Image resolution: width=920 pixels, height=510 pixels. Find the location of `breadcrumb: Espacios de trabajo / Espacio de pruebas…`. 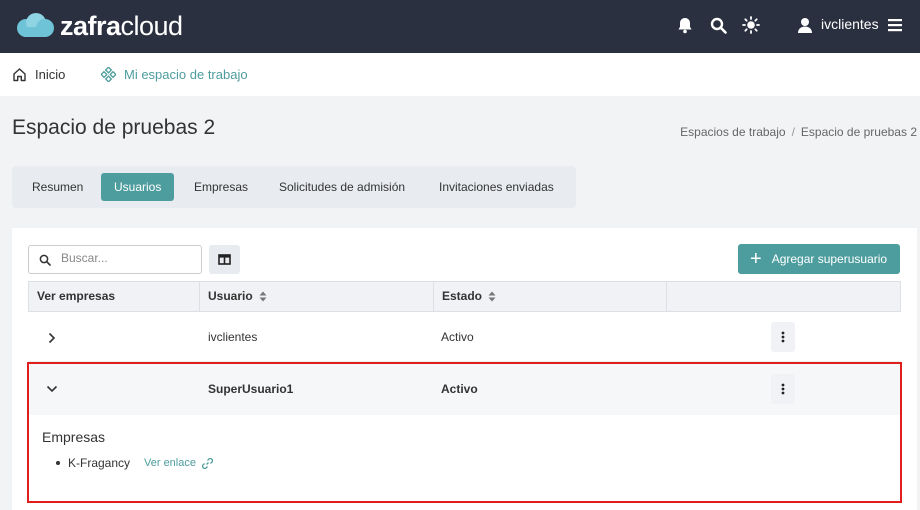

breadcrumb: Espacios de trabajo / Espacio de pruebas… is located at coordinates (798, 132).